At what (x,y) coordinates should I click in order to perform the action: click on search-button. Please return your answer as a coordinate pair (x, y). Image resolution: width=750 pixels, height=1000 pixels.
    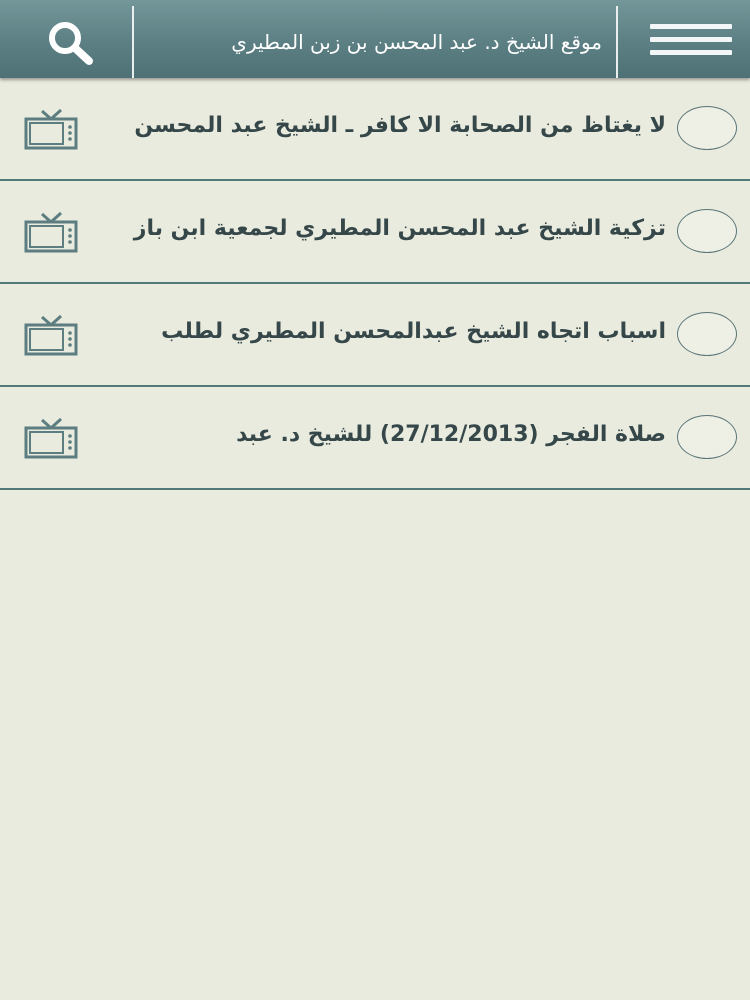
    Looking at the image, I should click on (71, 41).